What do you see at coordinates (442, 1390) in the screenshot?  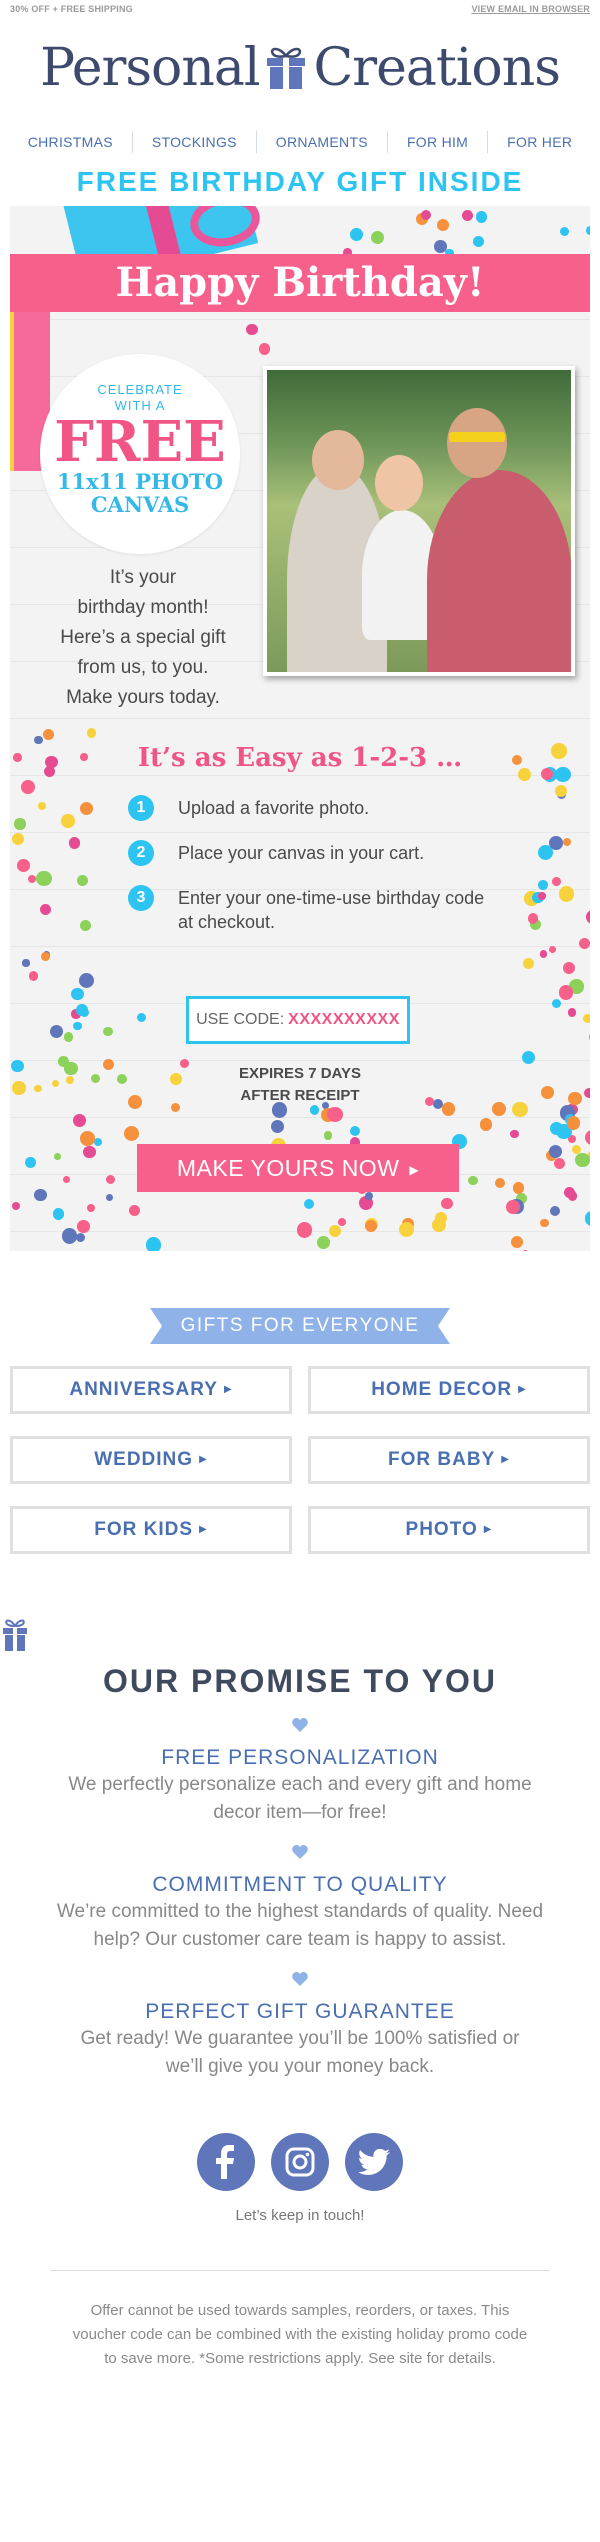 I see `gift-label: HOME DECOR` at bounding box center [442, 1390].